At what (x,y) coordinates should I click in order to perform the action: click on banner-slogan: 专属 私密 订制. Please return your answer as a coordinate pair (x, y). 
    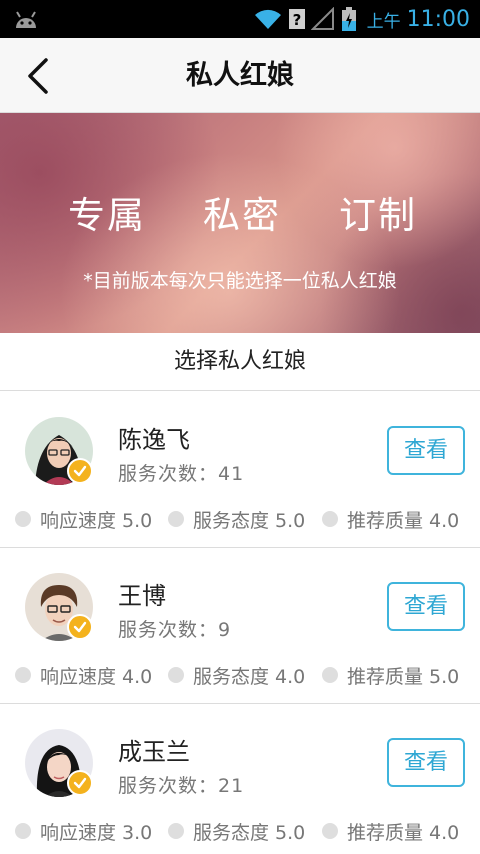
    Looking at the image, I should click on (240, 211).